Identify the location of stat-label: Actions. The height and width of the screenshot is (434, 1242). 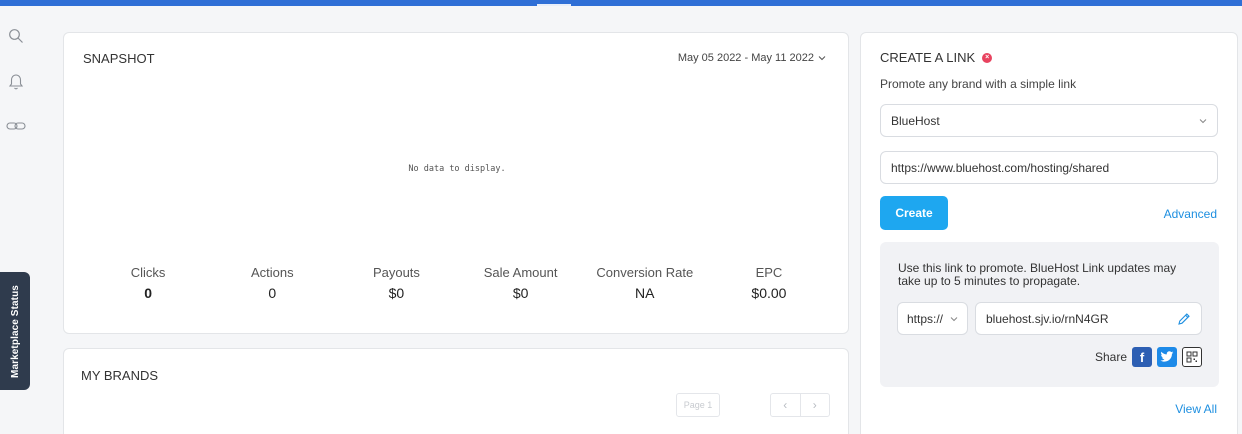
(272, 272).